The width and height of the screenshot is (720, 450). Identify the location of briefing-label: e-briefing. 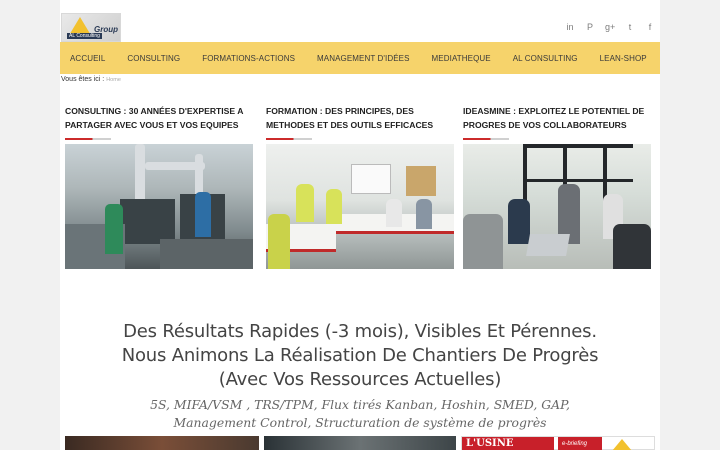
(580, 443).